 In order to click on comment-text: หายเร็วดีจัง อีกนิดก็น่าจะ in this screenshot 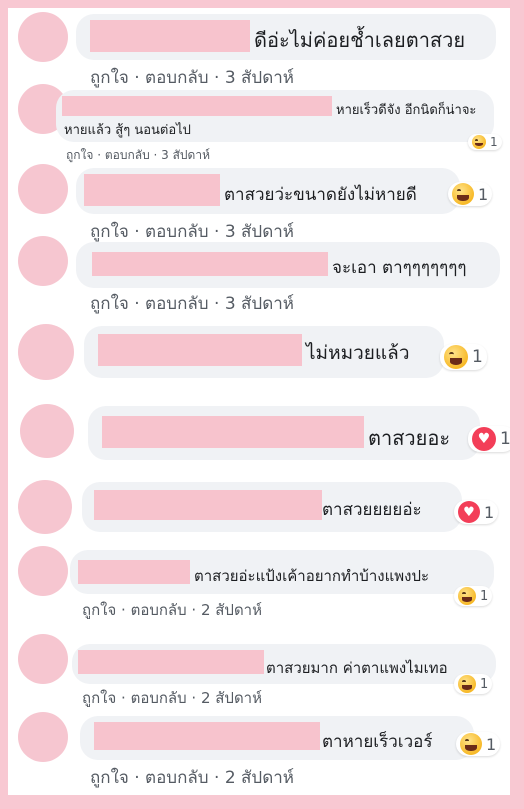, I will do `click(406, 110)`.